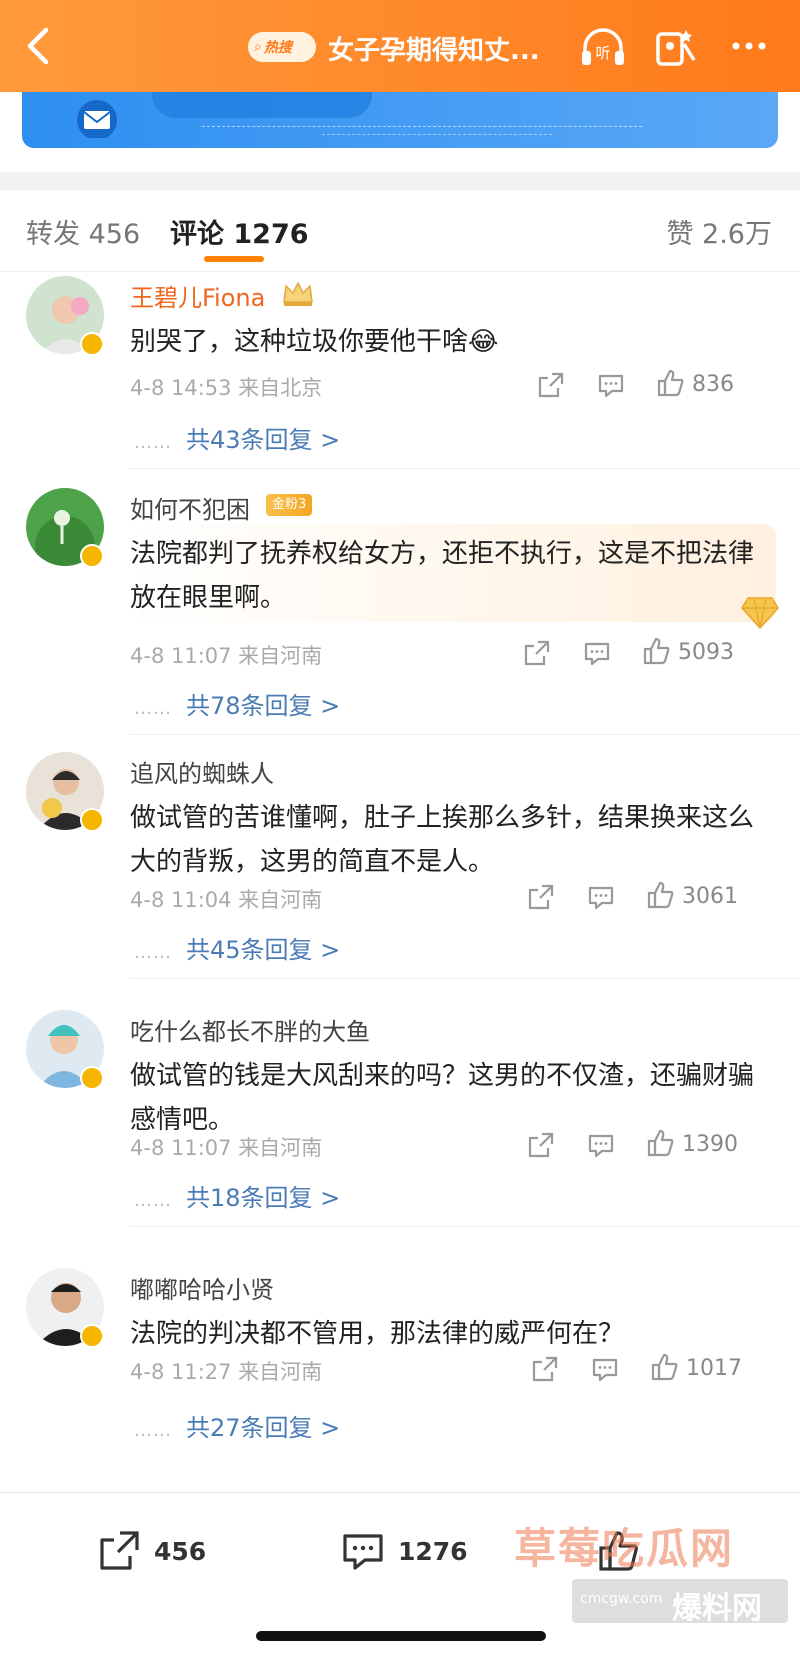 The image size is (800, 1656). Describe the element at coordinates (298, 293) in the screenshot. I see `crown-icon` at that location.